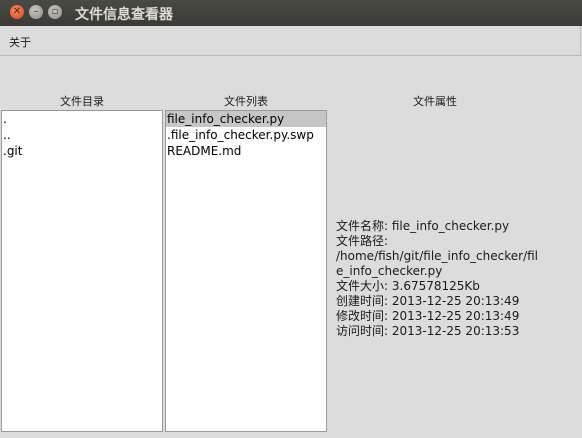  I want to click on minimize-icon: –, so click(36, 11).